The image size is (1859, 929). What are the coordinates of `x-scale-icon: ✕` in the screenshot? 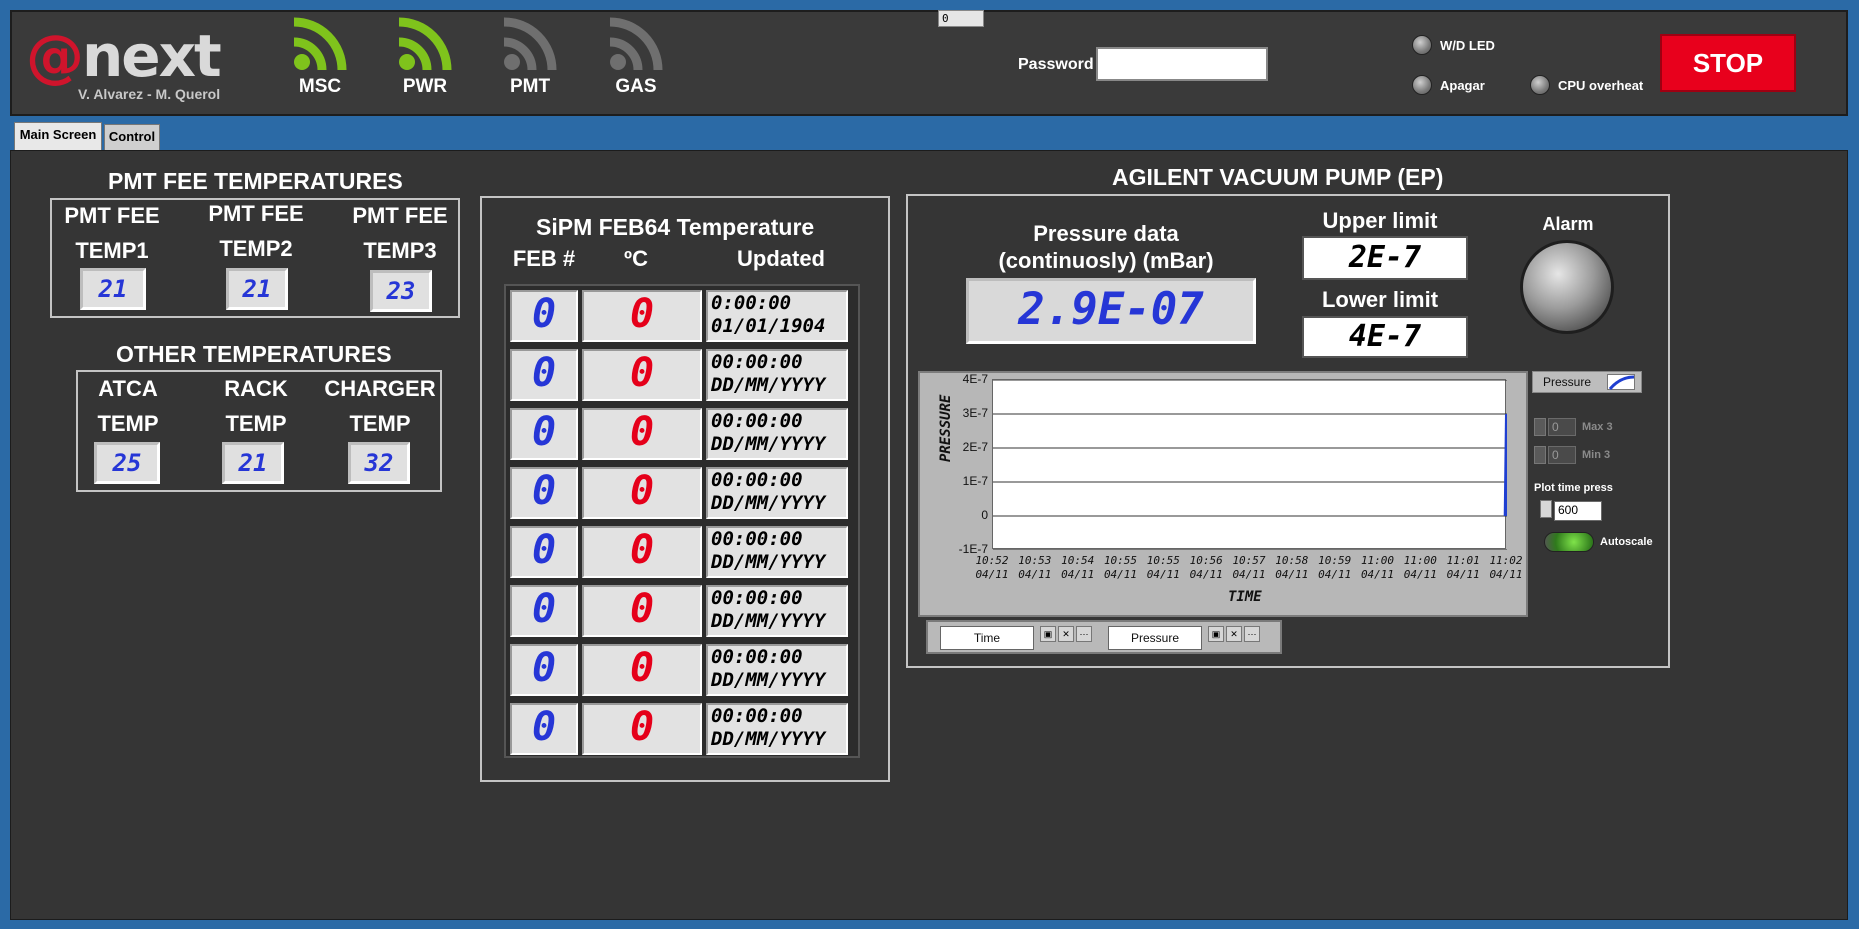 It's located at (1066, 634).